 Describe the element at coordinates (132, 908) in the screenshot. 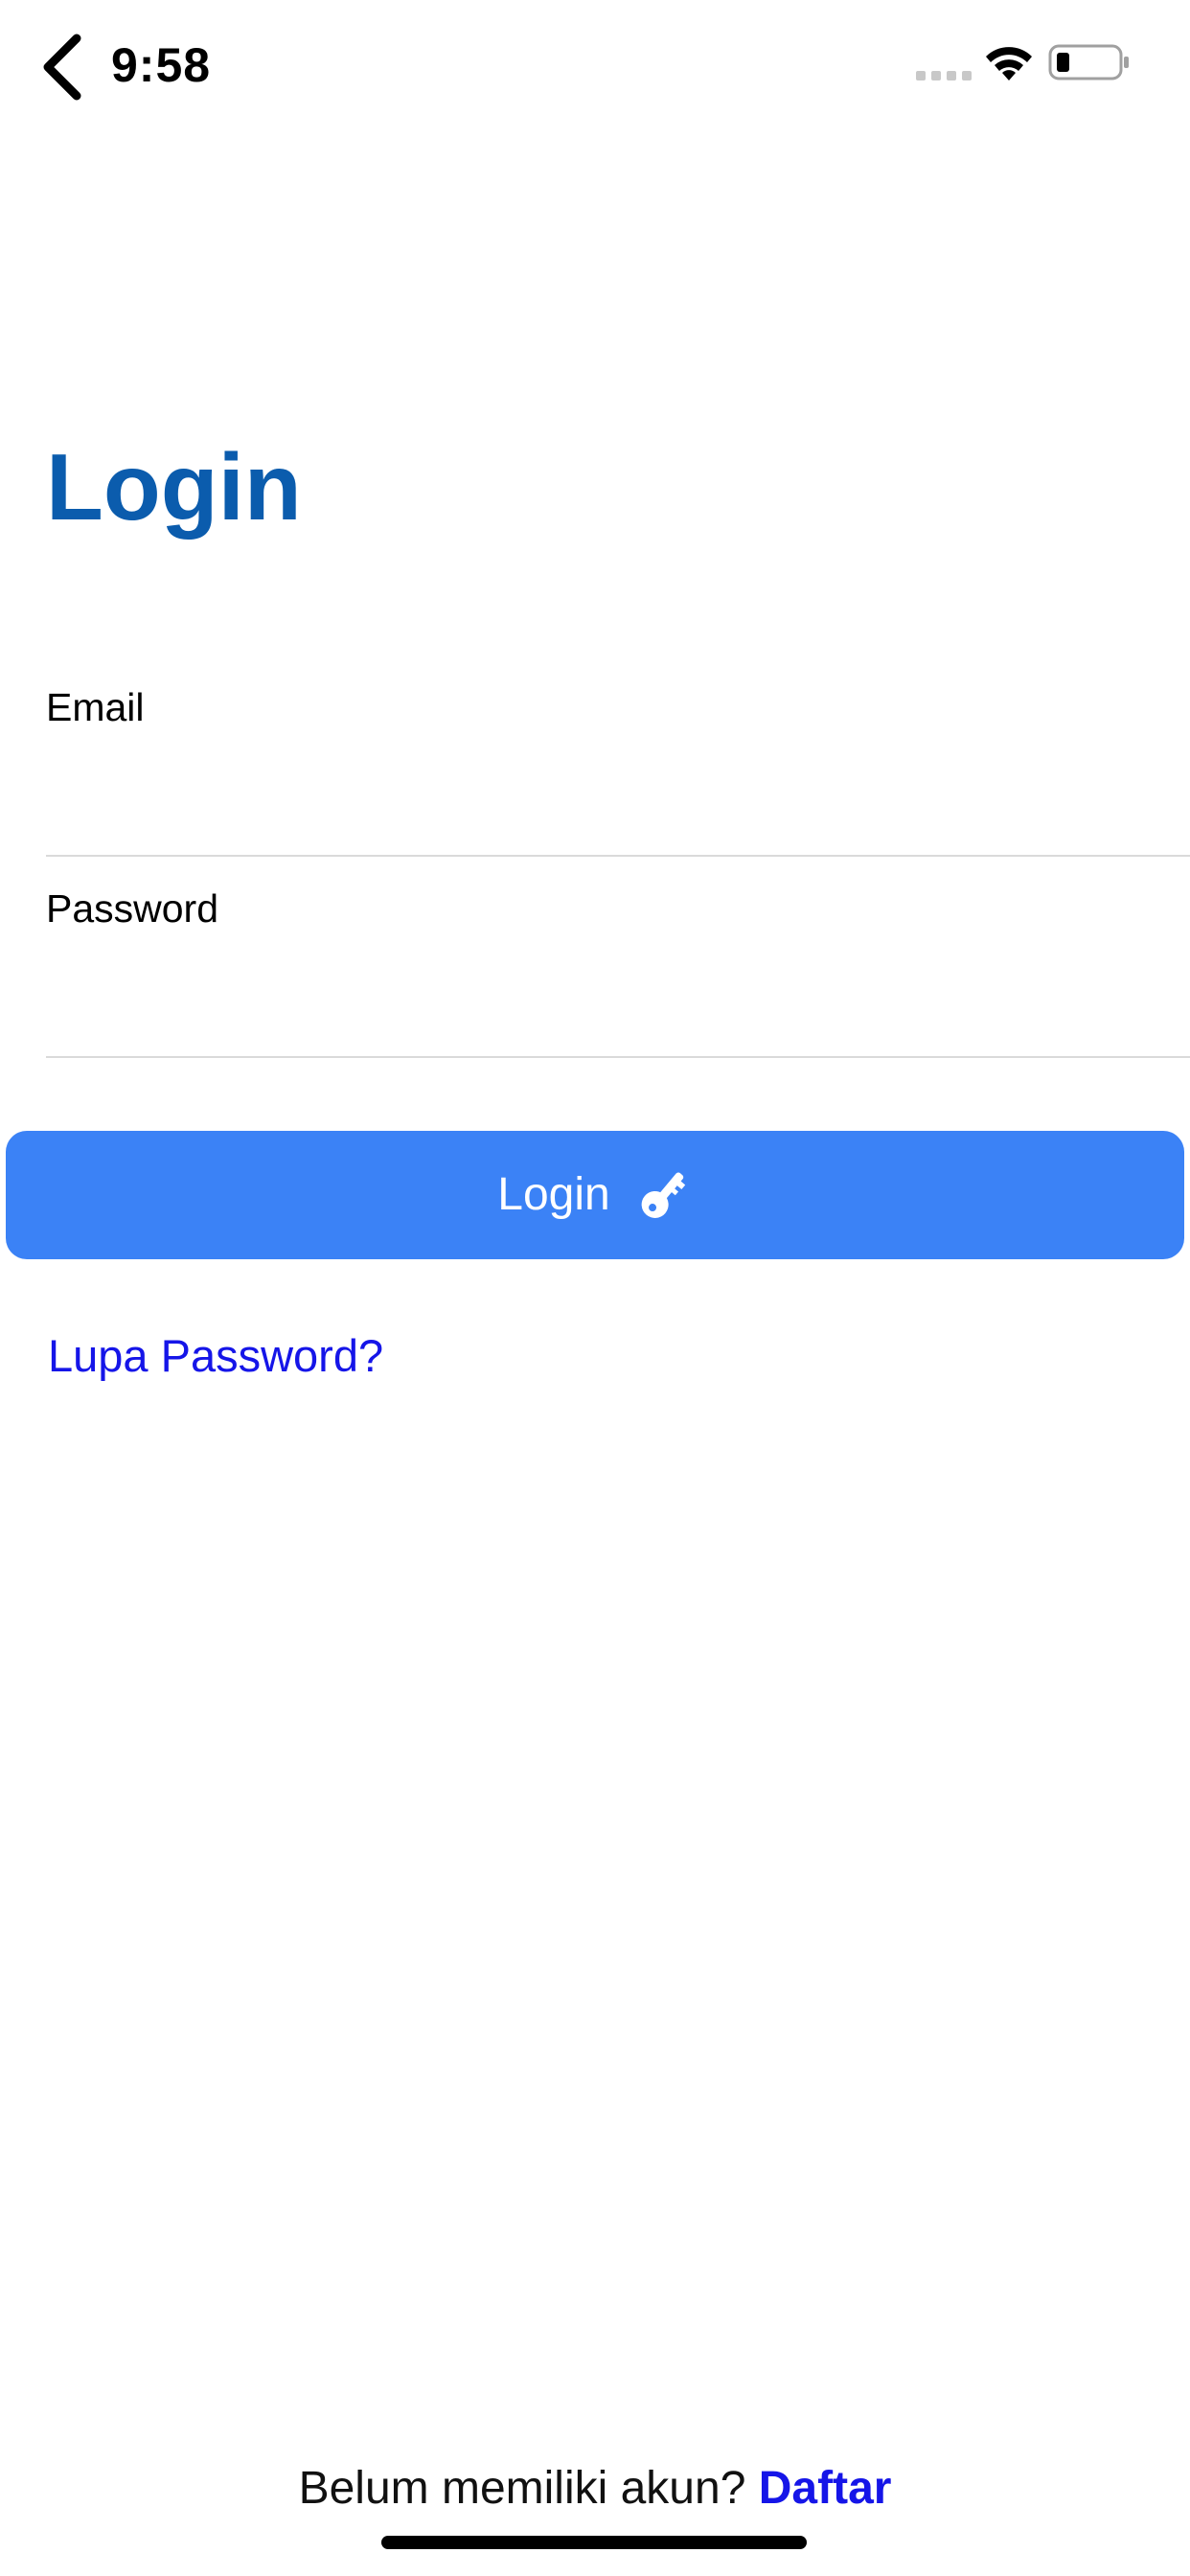

I see `password-label: Password` at that location.